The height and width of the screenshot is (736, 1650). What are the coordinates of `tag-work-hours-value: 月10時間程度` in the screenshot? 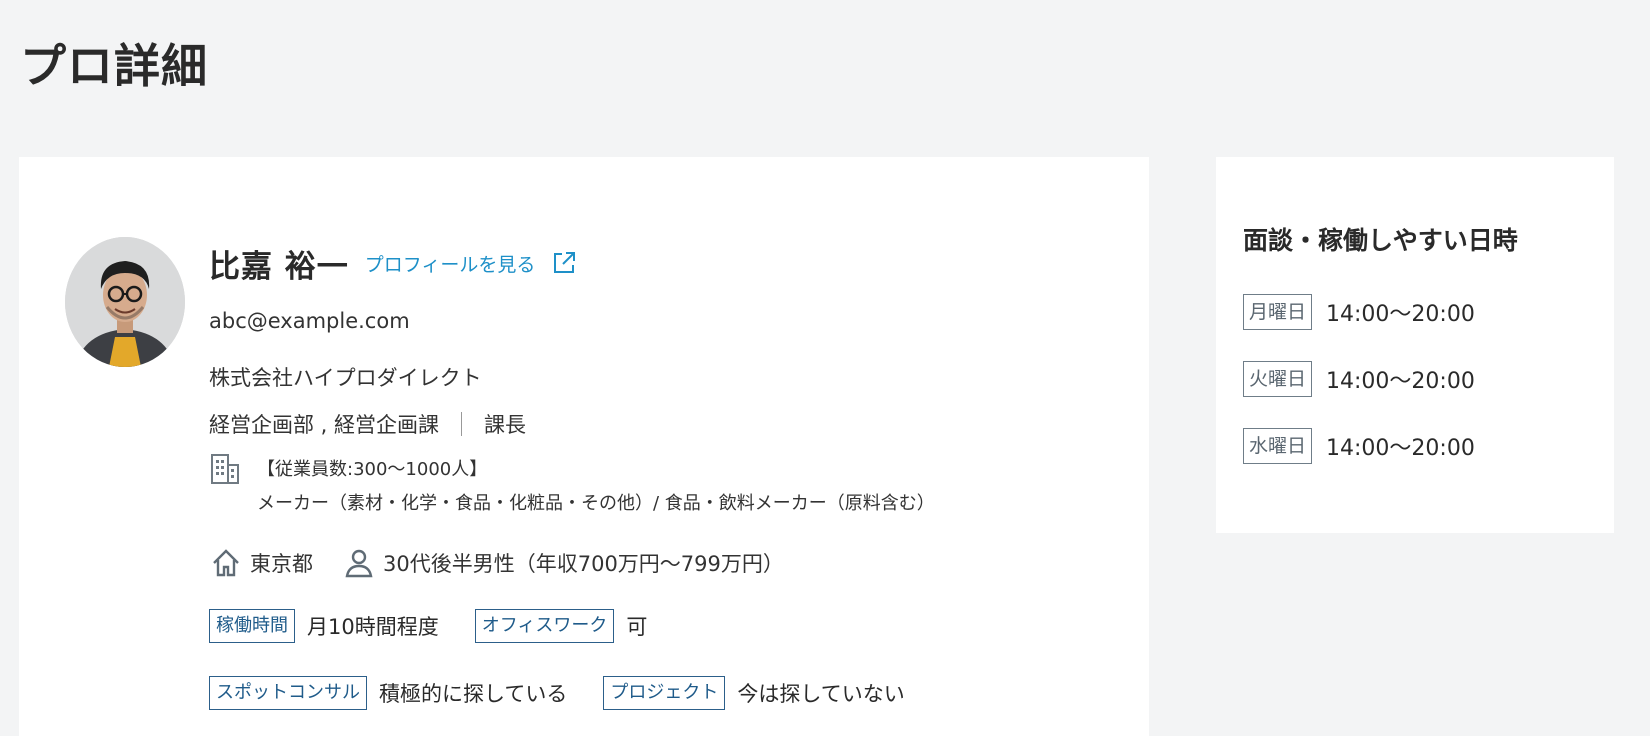 It's located at (373, 627).